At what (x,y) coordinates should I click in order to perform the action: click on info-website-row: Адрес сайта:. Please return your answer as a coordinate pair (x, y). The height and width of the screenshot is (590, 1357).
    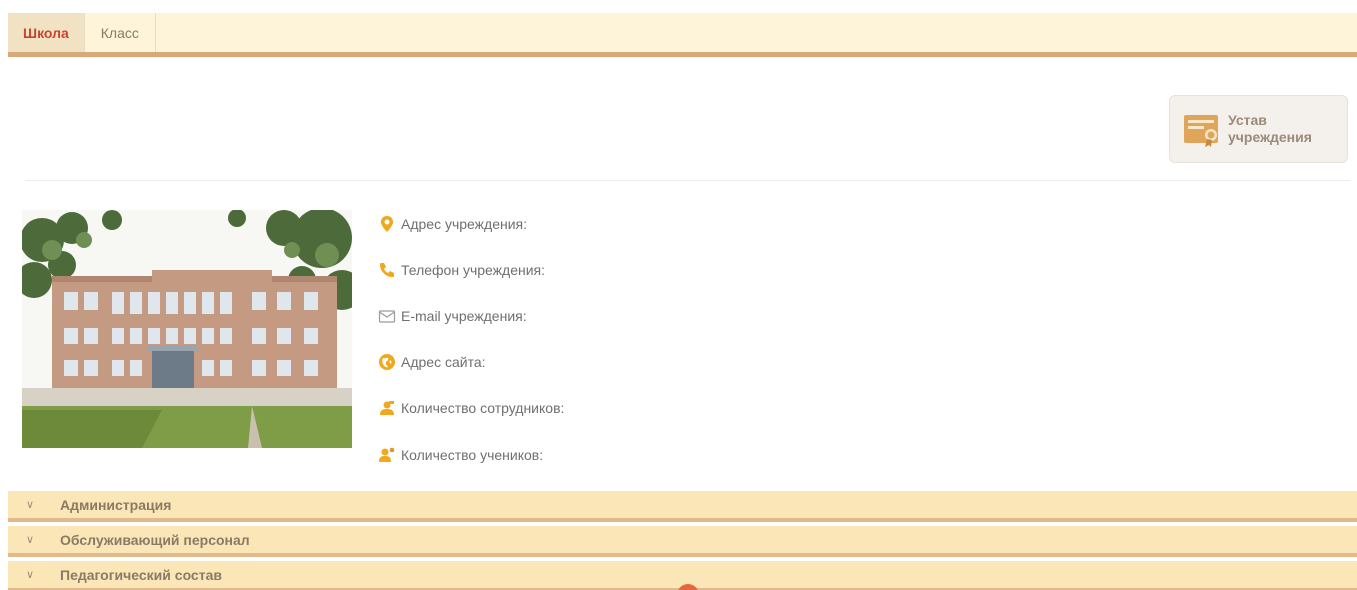
    Looking at the image, I should click on (432, 362).